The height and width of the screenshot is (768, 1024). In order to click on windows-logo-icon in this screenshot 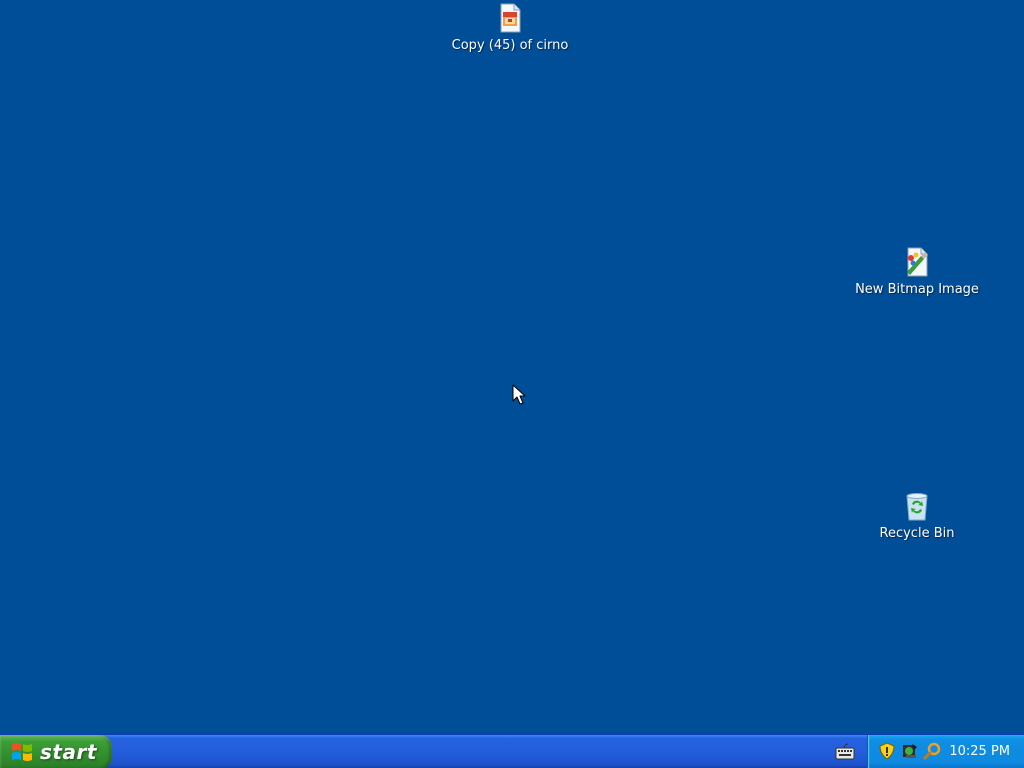, I will do `click(22, 752)`.